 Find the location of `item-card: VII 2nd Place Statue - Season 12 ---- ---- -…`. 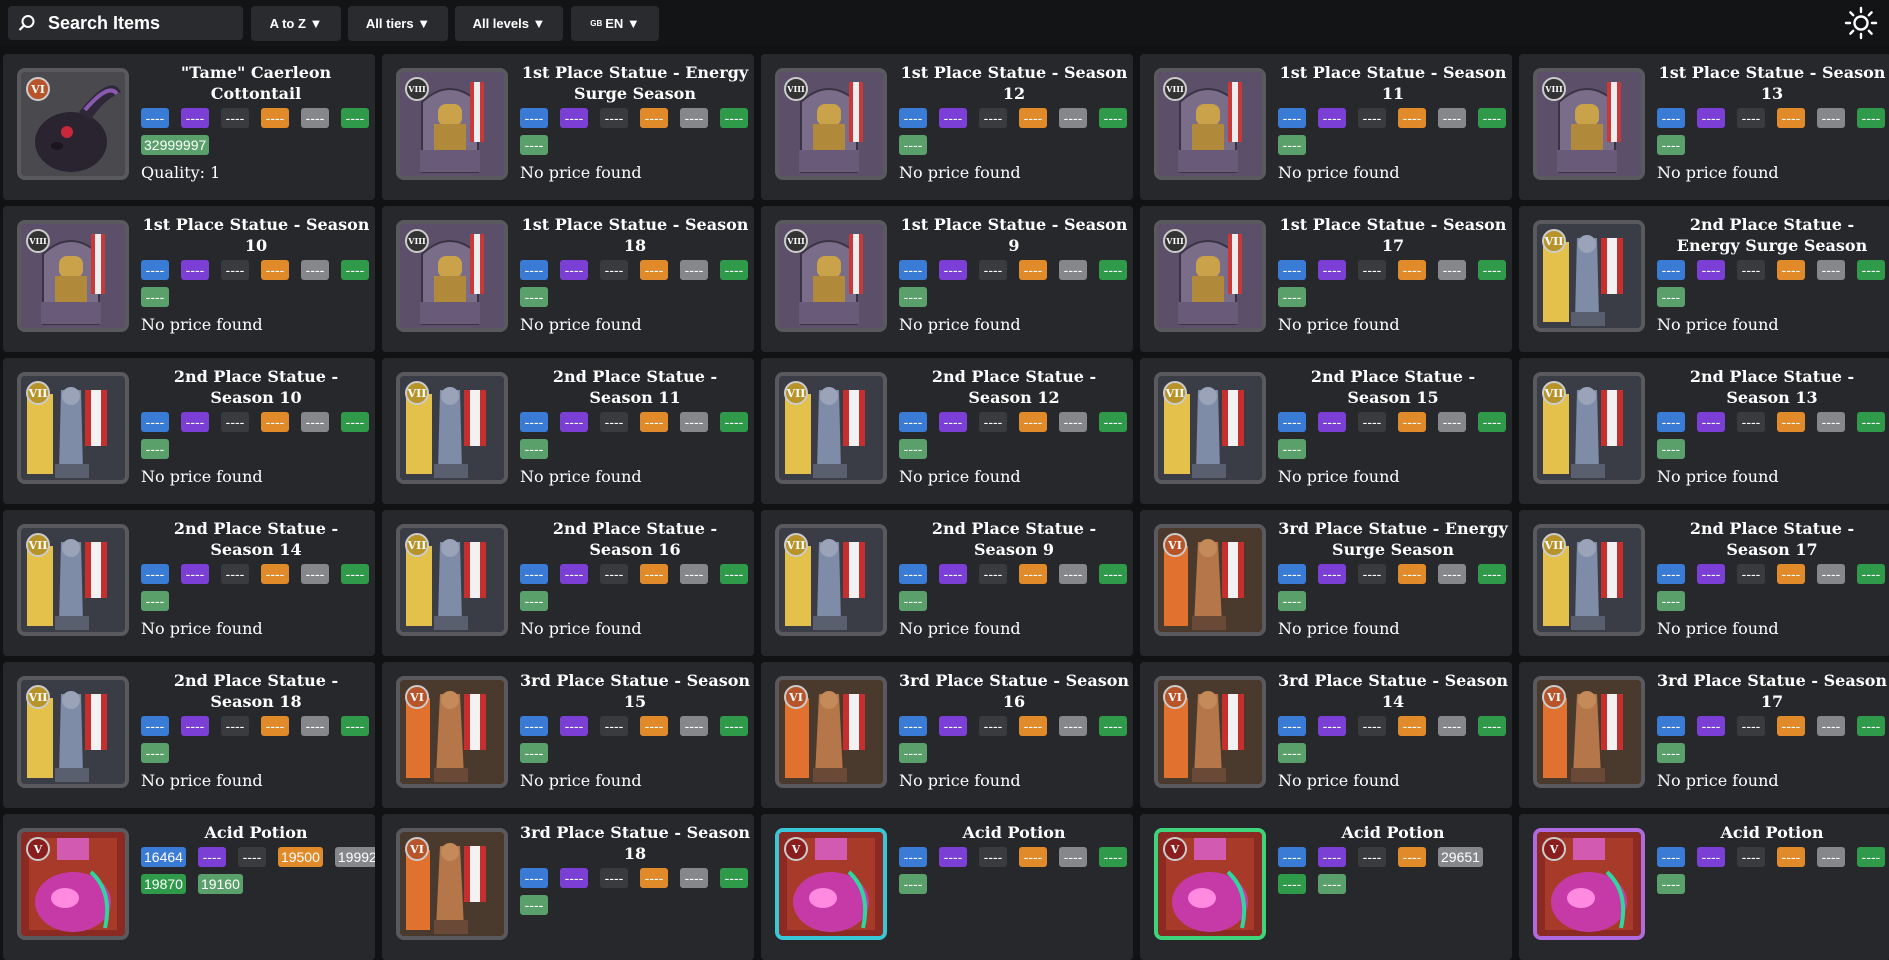

item-card: VII 2nd Place Statue - Season 12 ---- ---- -… is located at coordinates (947, 431).